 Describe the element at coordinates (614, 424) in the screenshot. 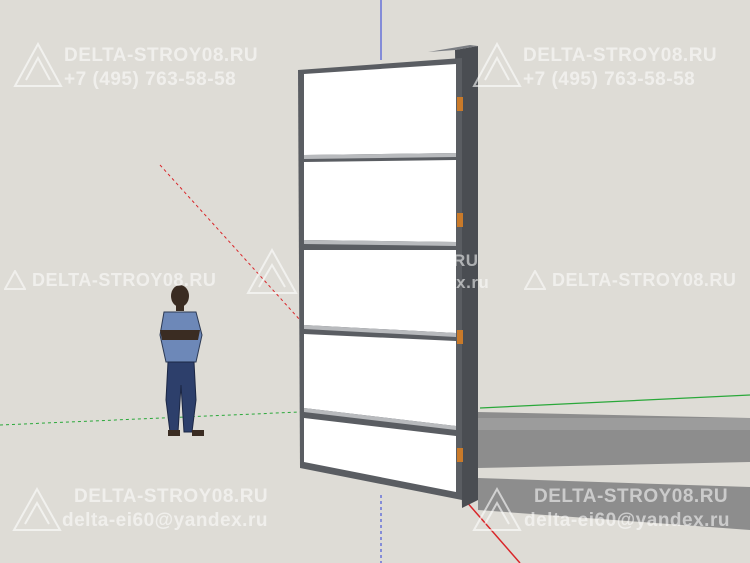

I see `door-shadow-band` at that location.